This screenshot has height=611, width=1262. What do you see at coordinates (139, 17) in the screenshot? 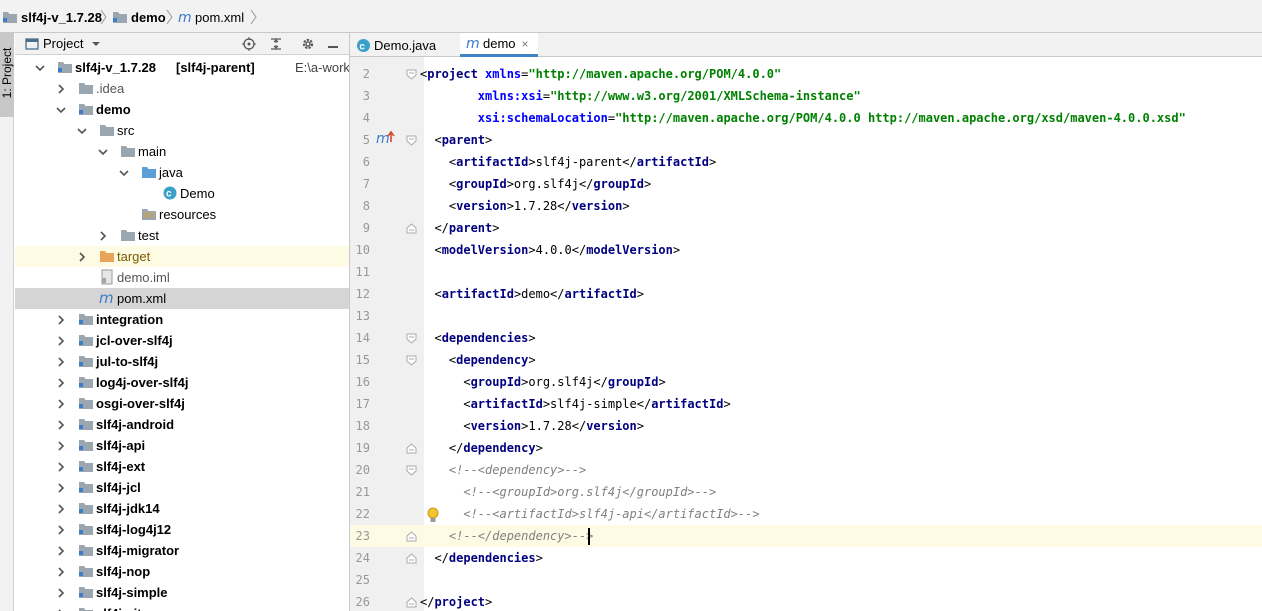
I see `breadcrumb-module: demo` at bounding box center [139, 17].